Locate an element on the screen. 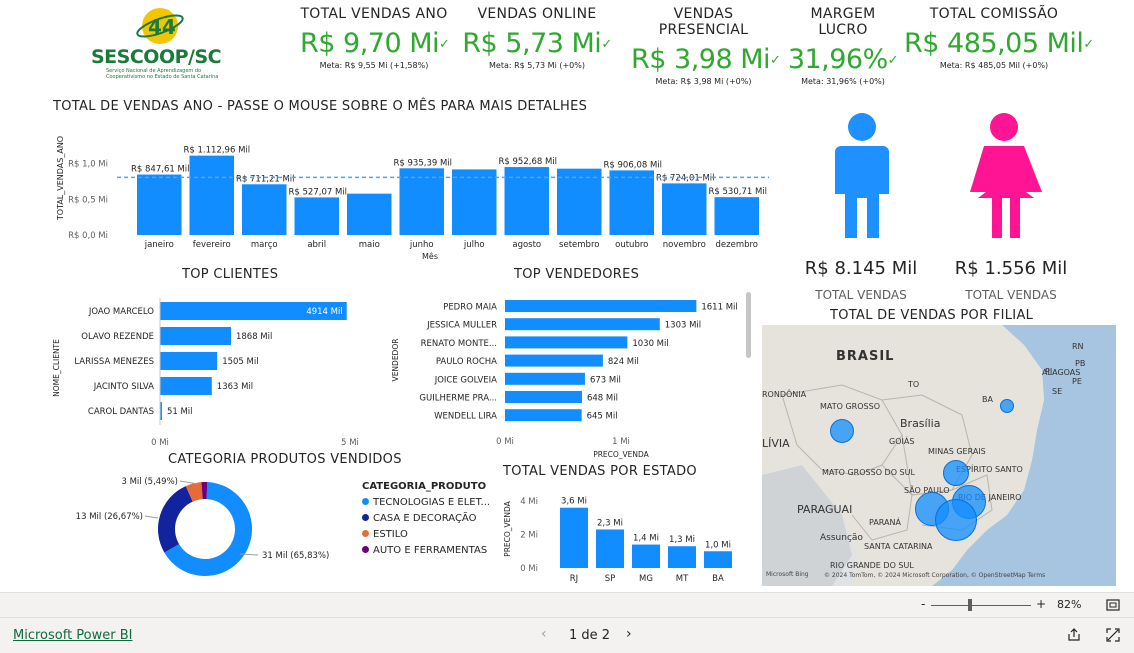  map-label: Brasília is located at coordinates (920, 423).